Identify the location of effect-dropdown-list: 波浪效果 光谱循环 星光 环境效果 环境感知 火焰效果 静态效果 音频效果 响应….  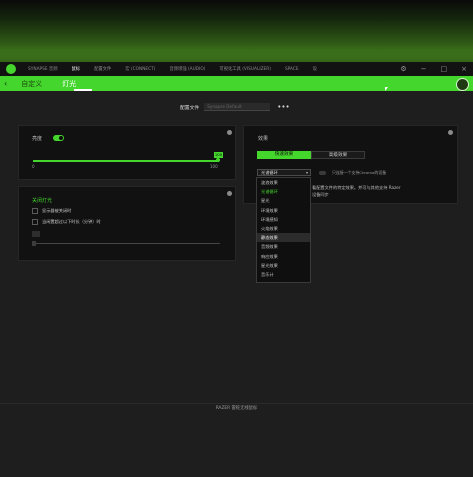
(283, 230).